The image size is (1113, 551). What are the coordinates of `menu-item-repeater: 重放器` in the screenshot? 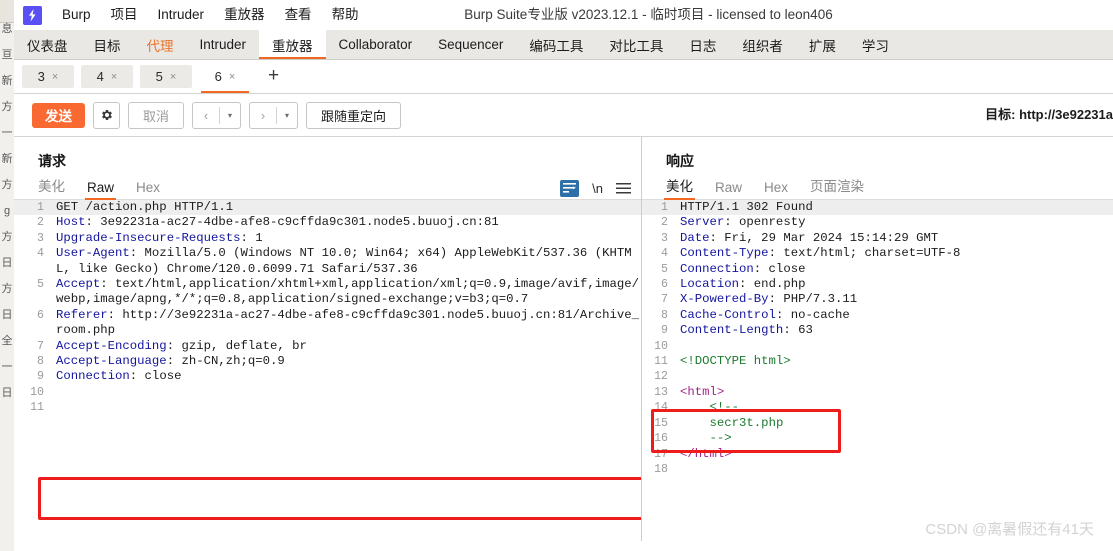 It's located at (244, 15).